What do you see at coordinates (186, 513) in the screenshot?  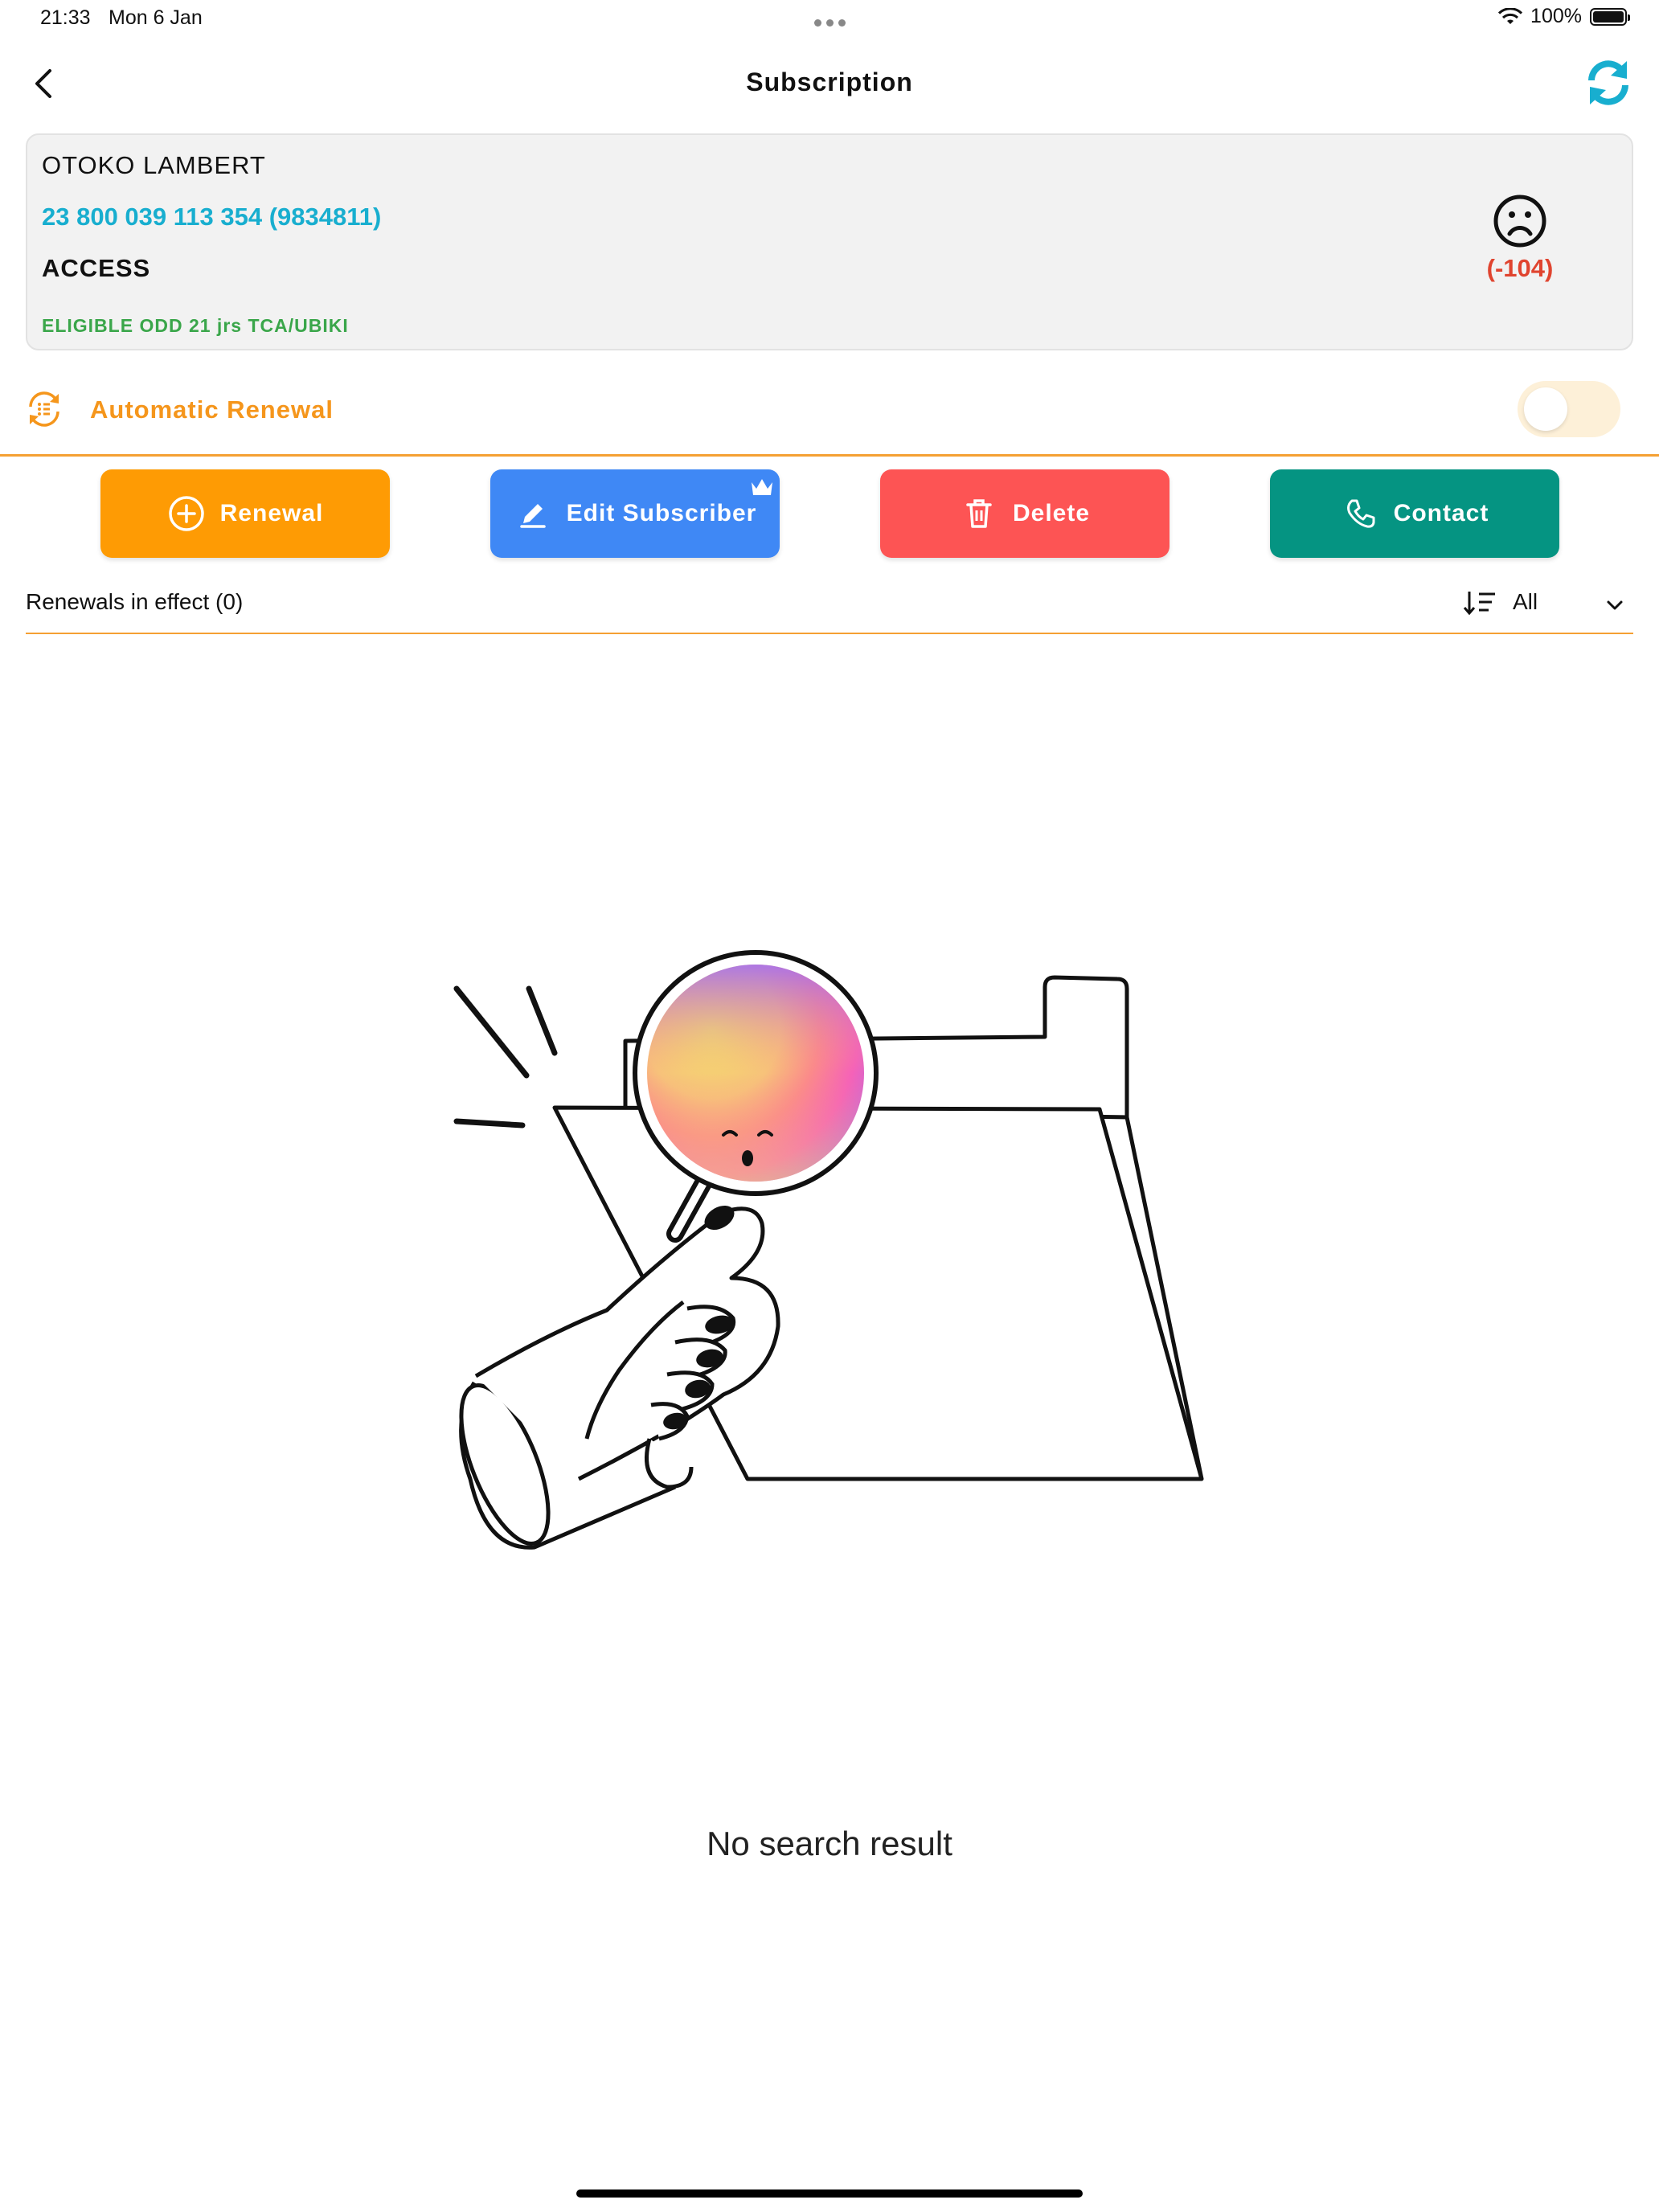 I see `plus-circle-icon` at bounding box center [186, 513].